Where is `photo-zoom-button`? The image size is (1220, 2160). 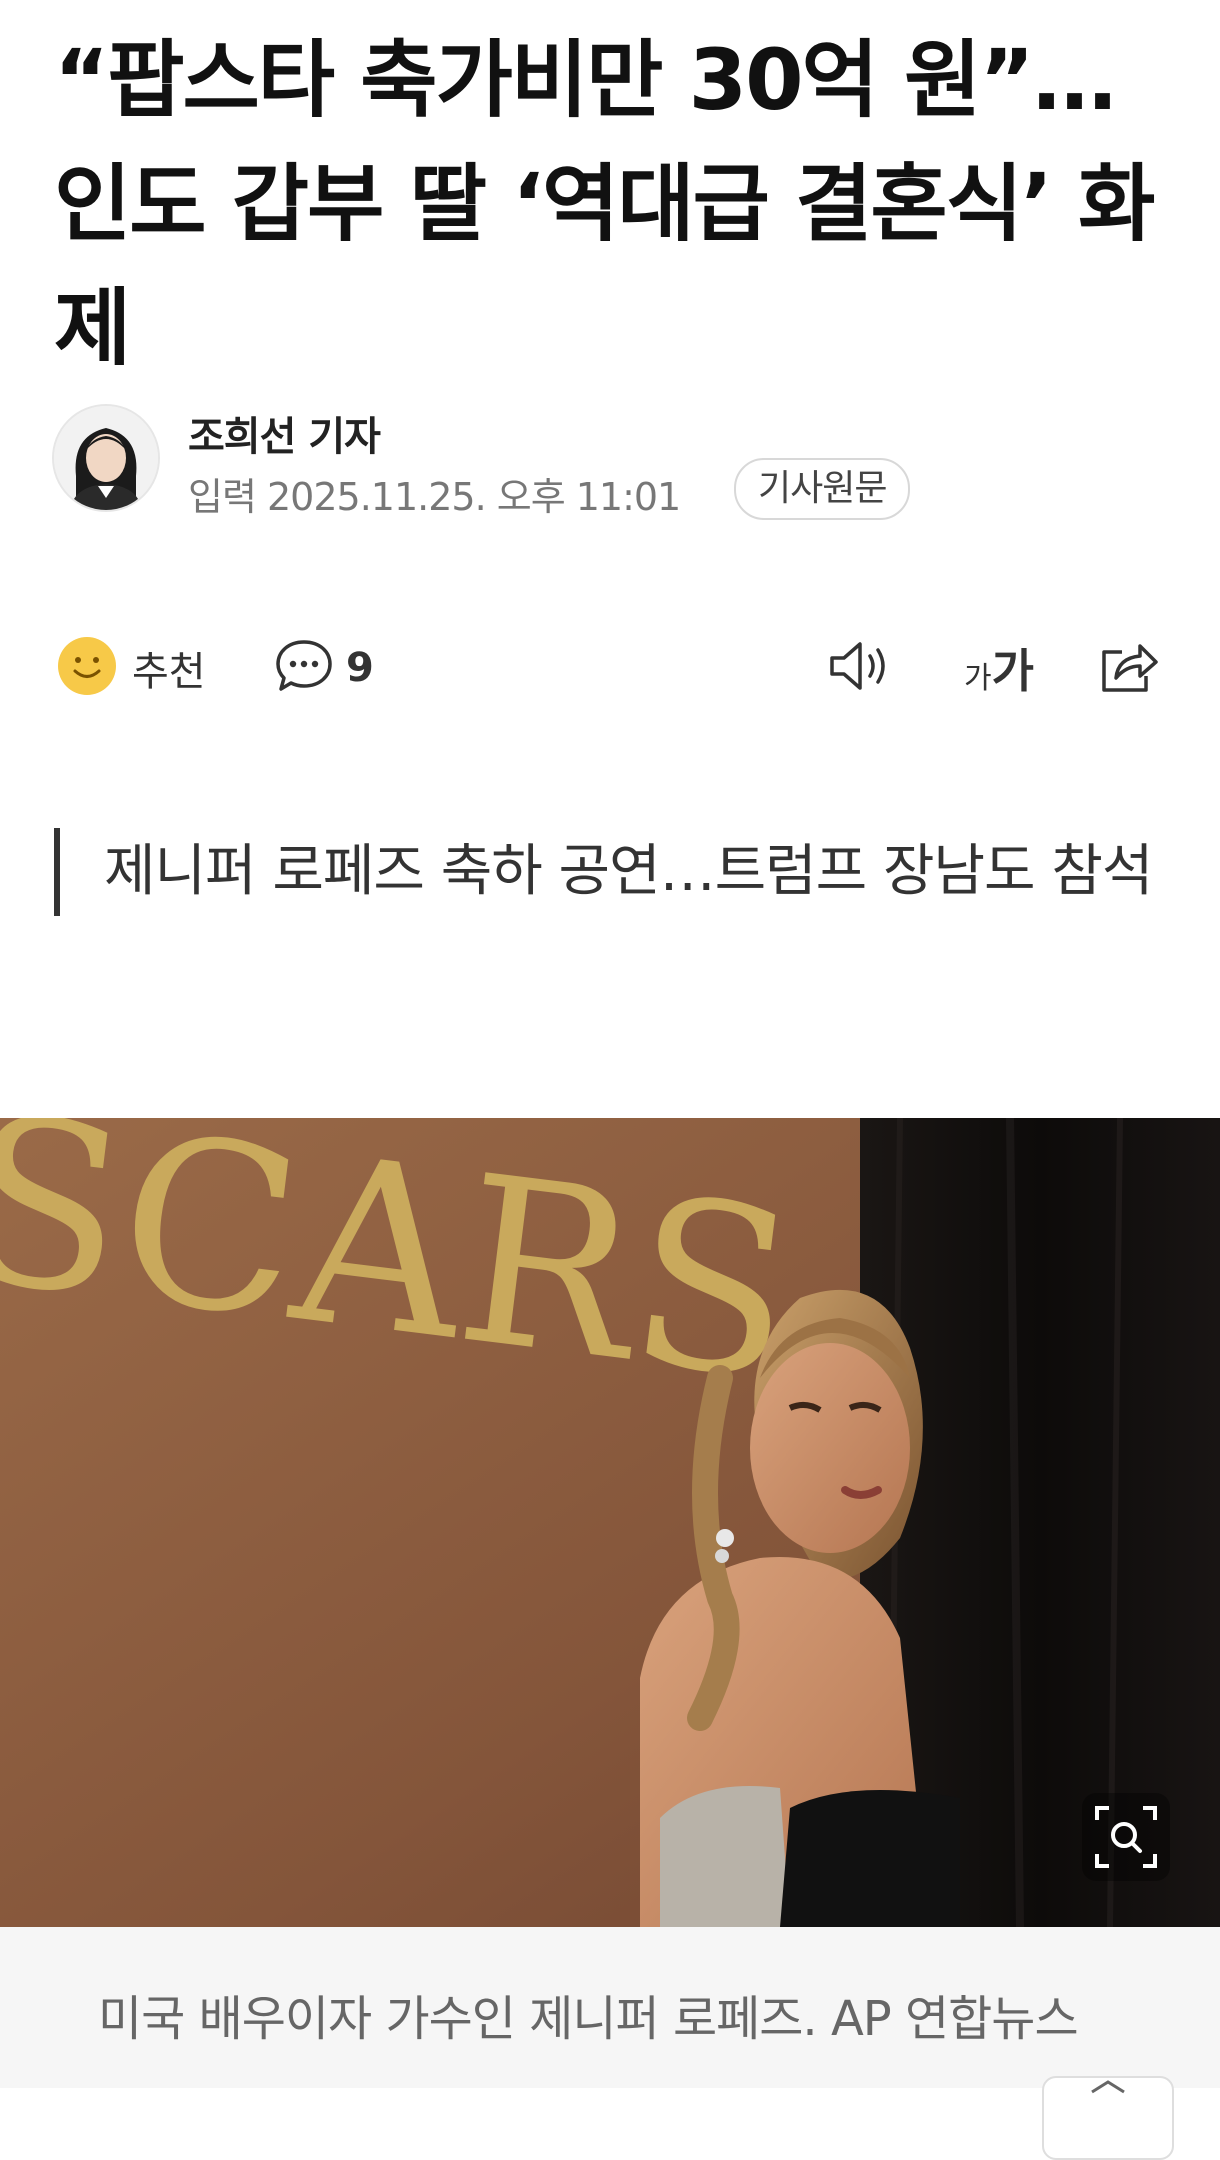
photo-zoom-button is located at coordinates (1126, 1837).